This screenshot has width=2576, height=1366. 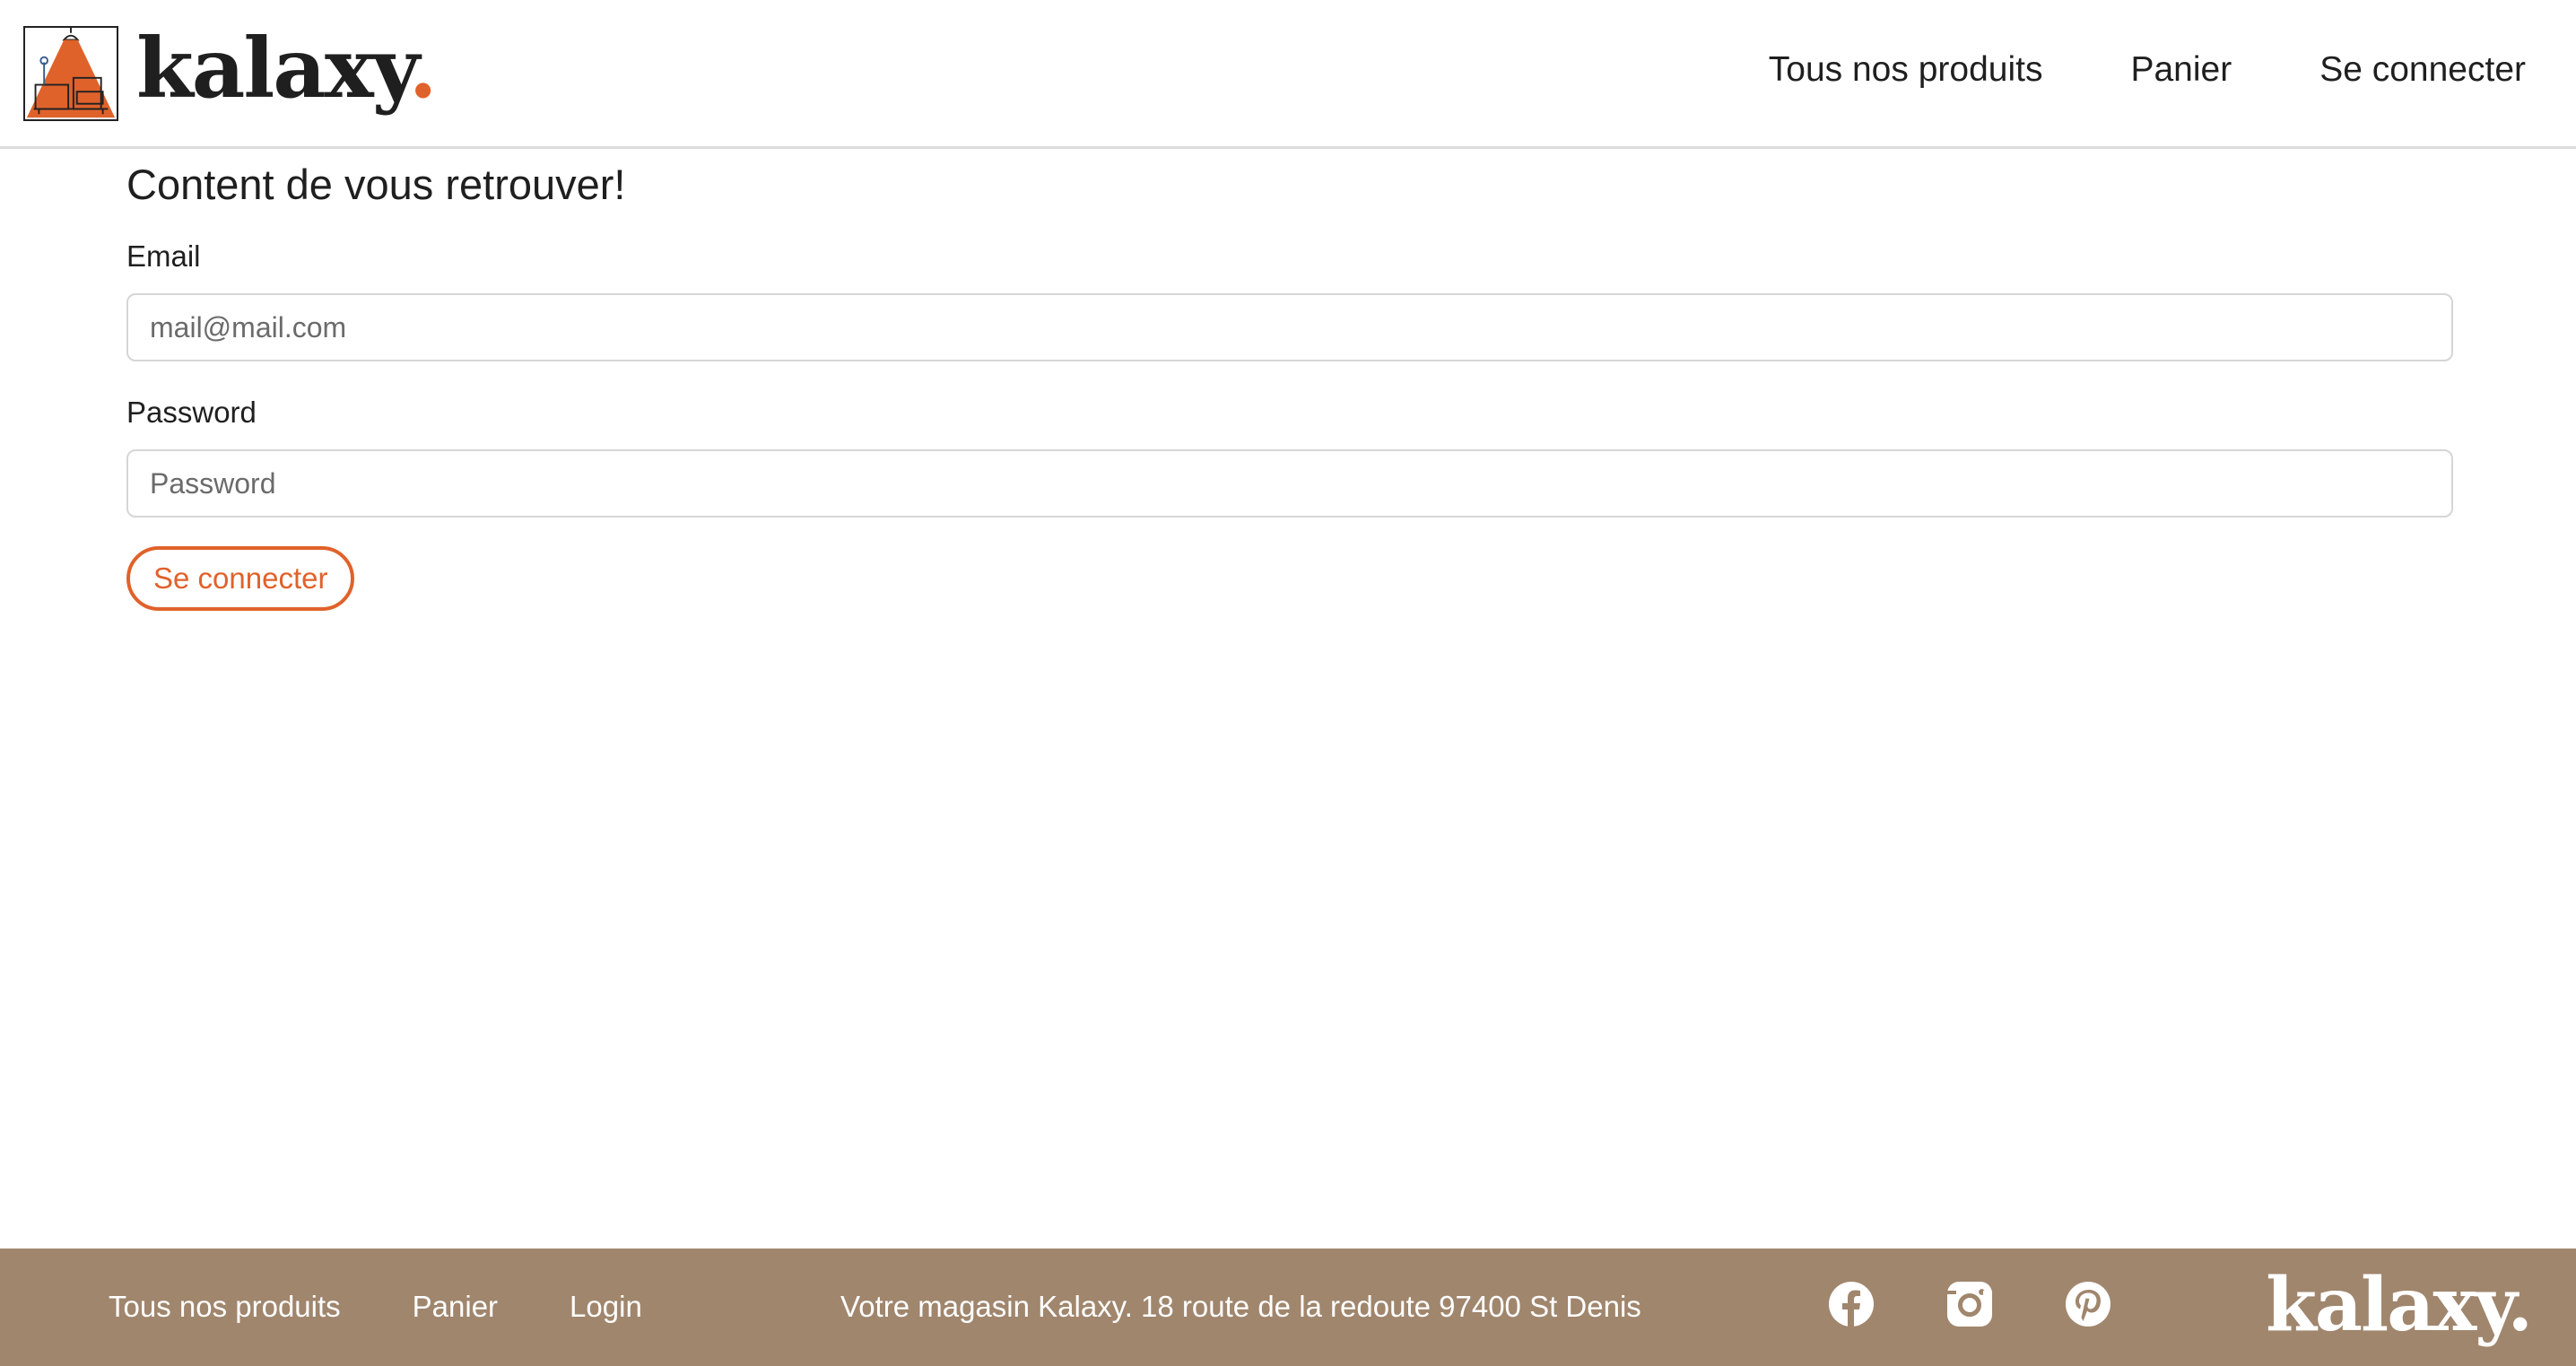 What do you see at coordinates (163, 256) in the screenshot?
I see `email-label: Email` at bounding box center [163, 256].